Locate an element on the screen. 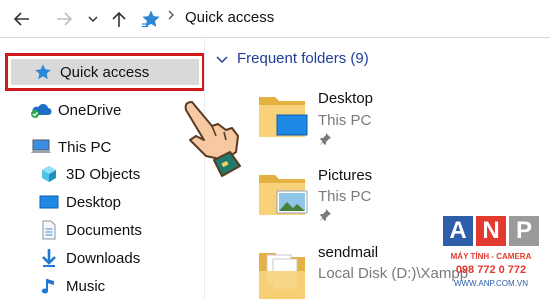 The width and height of the screenshot is (550, 300). sidebar-item-quick-access: Quick access is located at coordinates (90, 72).